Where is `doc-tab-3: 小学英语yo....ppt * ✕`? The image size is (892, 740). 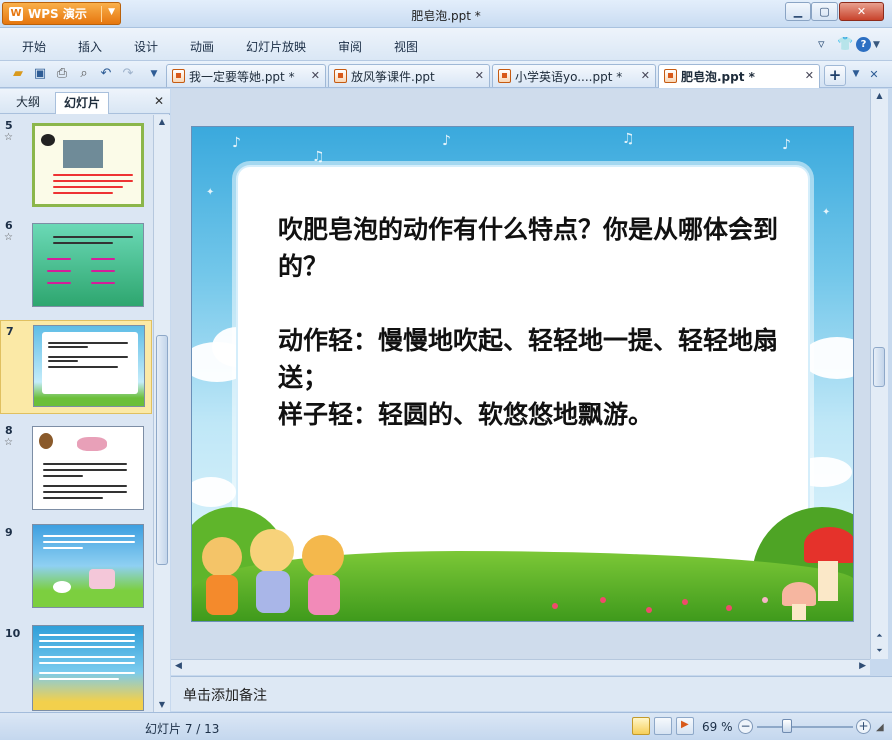
doc-tab-3: 小学英语yo....ppt * ✕ is located at coordinates (574, 75).